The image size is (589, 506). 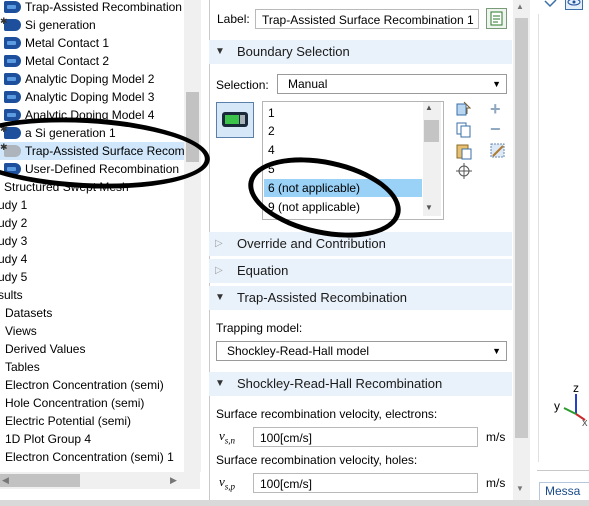 I want to click on tree-item-results: sults, so click(x=92, y=295).